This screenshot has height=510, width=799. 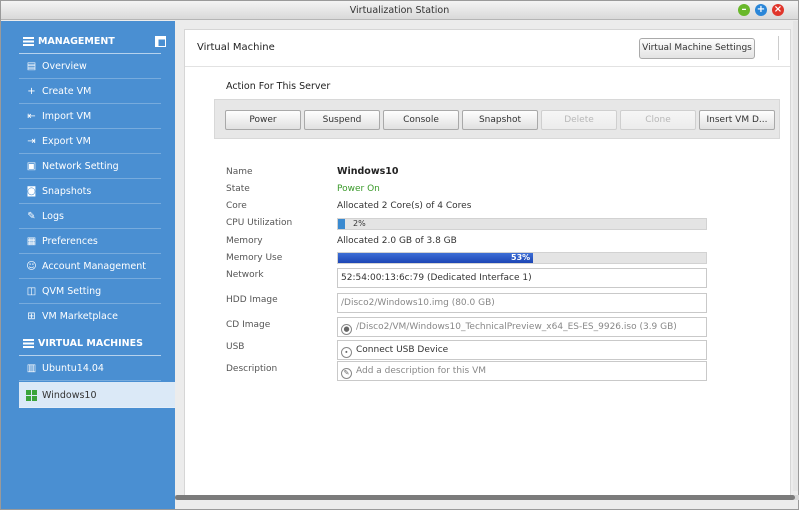 What do you see at coordinates (278, 86) in the screenshot?
I see `action-section-title: Action For This Server` at bounding box center [278, 86].